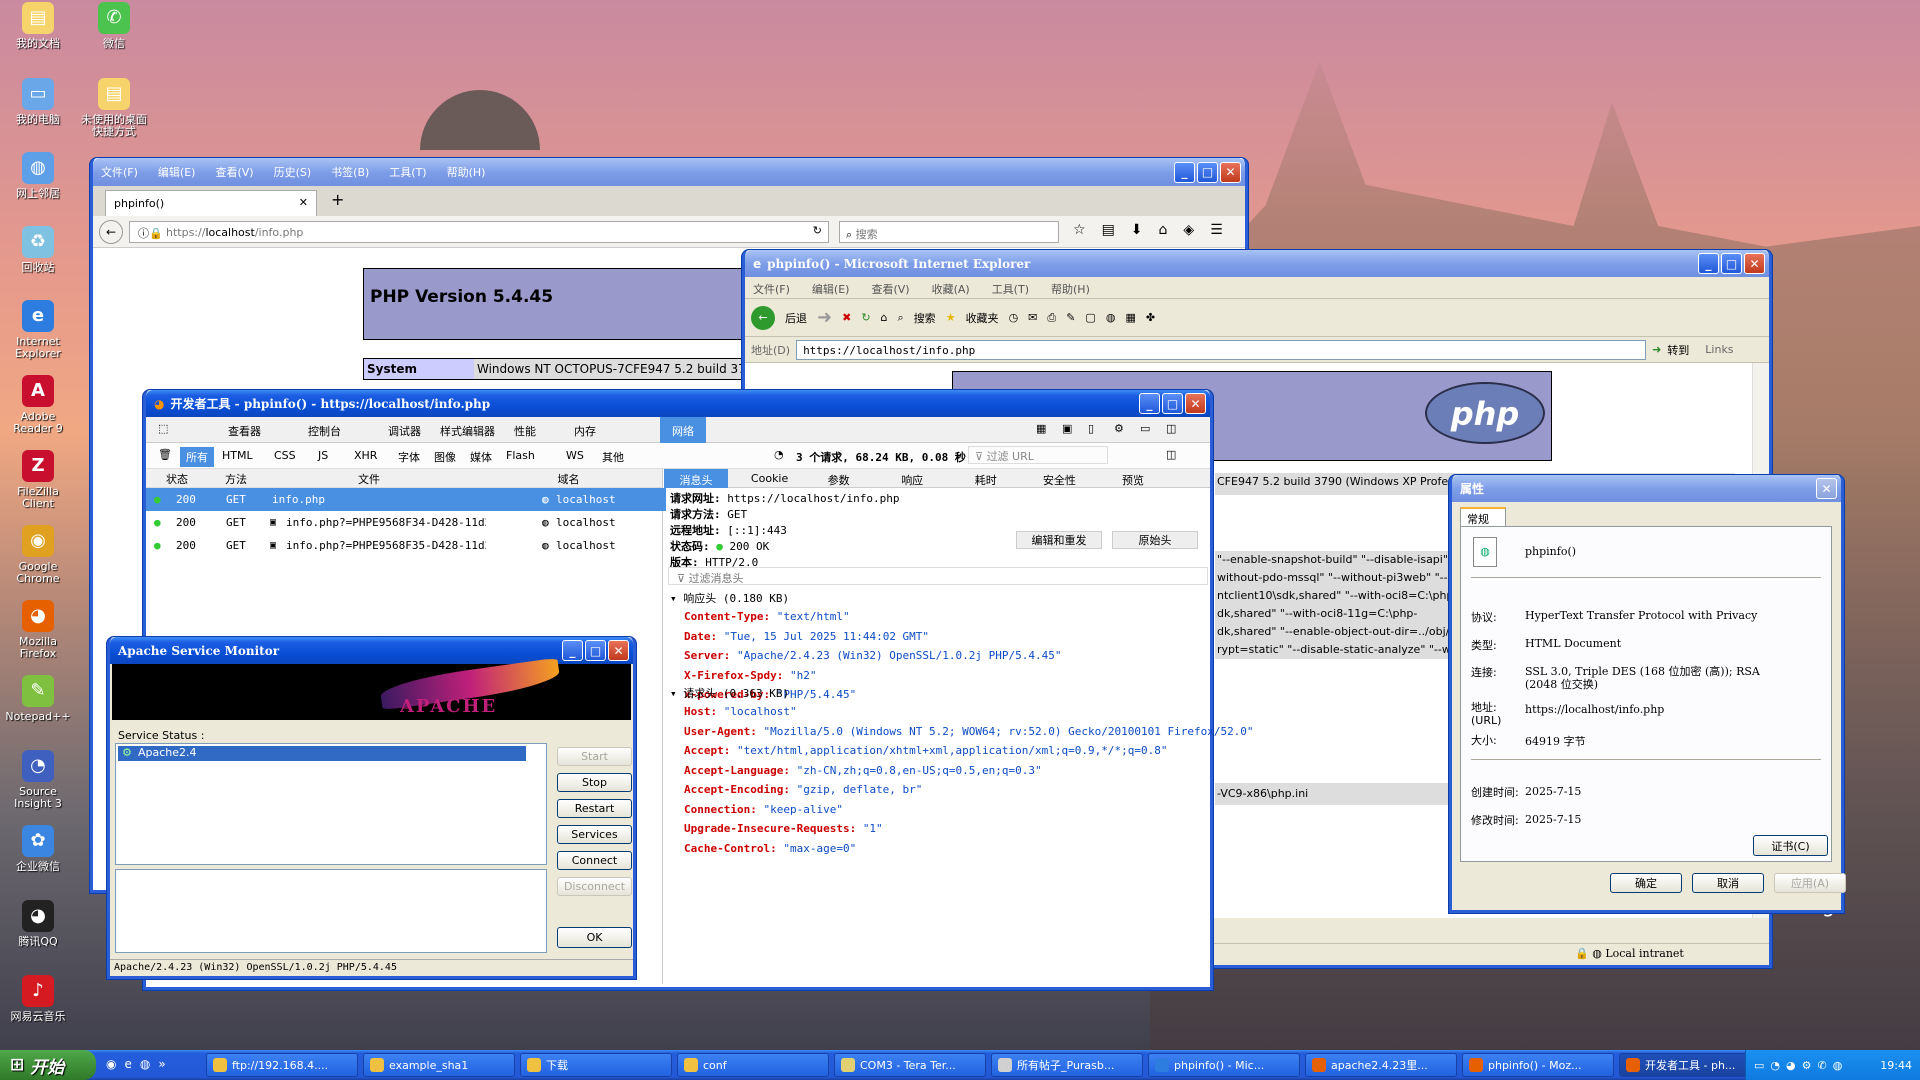 The height and width of the screenshot is (1080, 1920). I want to click on apply-button: 应用(A), so click(1810, 883).